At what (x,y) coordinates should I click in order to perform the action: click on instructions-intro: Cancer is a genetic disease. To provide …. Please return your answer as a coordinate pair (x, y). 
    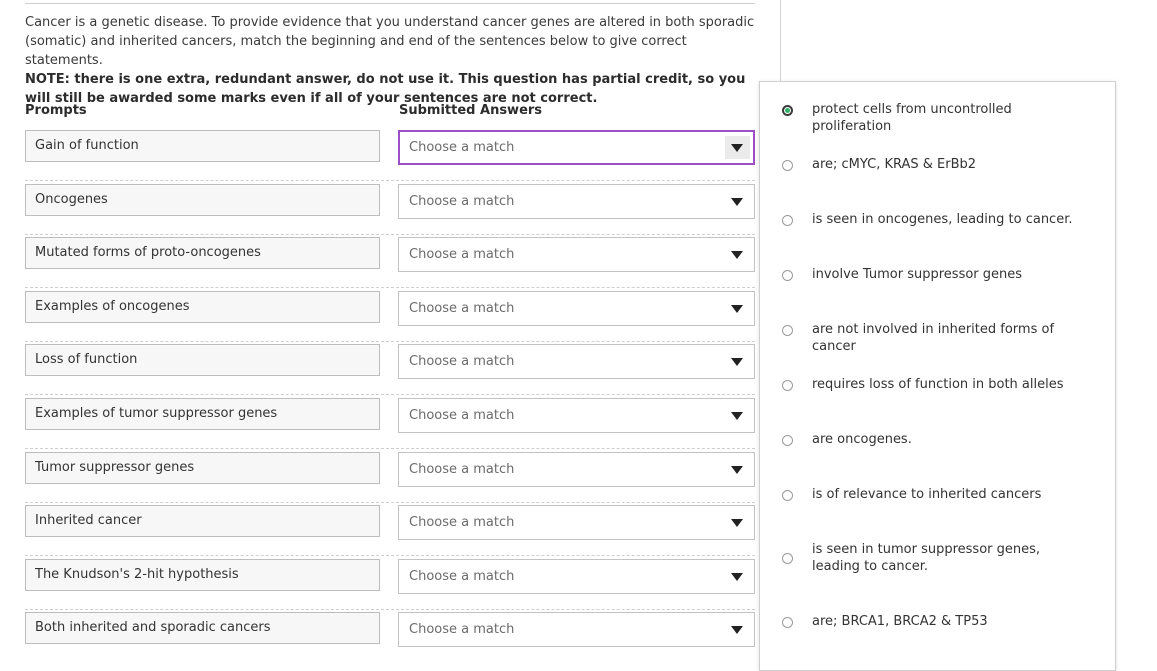
    Looking at the image, I should click on (390, 41).